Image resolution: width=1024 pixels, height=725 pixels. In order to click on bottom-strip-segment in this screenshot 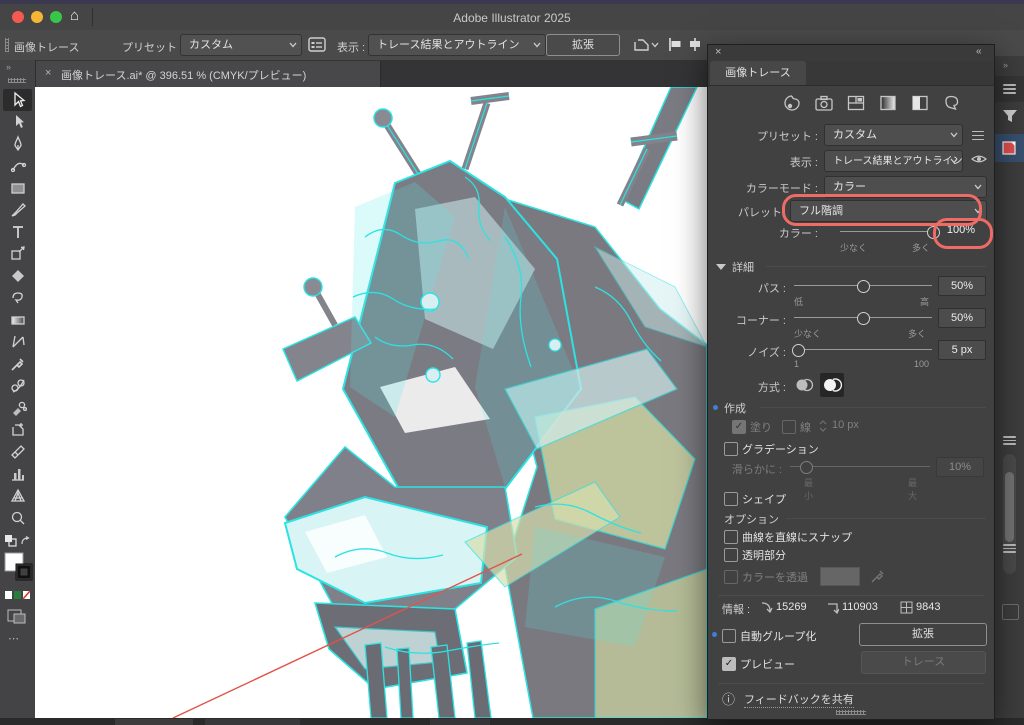, I will do `click(460, 722)`.